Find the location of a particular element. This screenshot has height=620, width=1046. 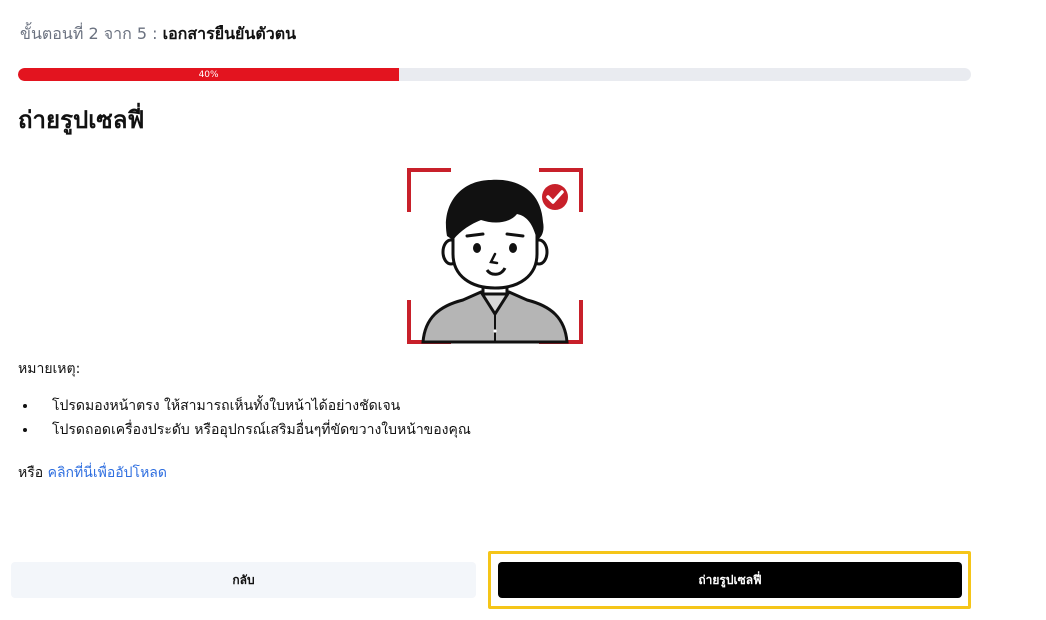

upload-alternative: หรือ คลิกที่นี่เพื่ออัปโหลด is located at coordinates (92, 473).